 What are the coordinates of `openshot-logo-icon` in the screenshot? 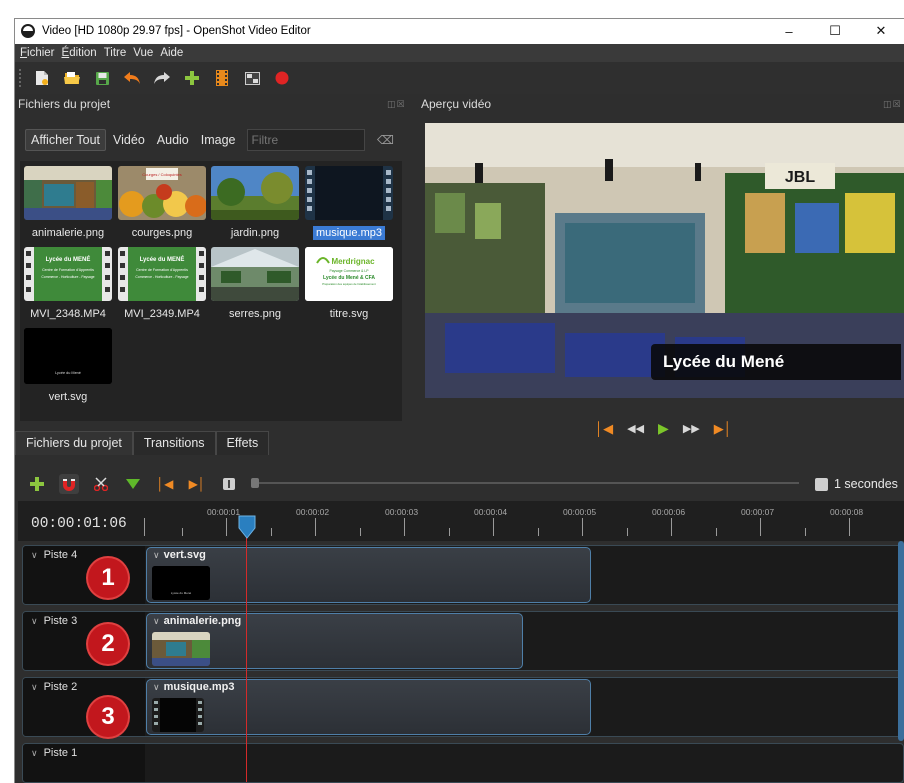 It's located at (28, 31).